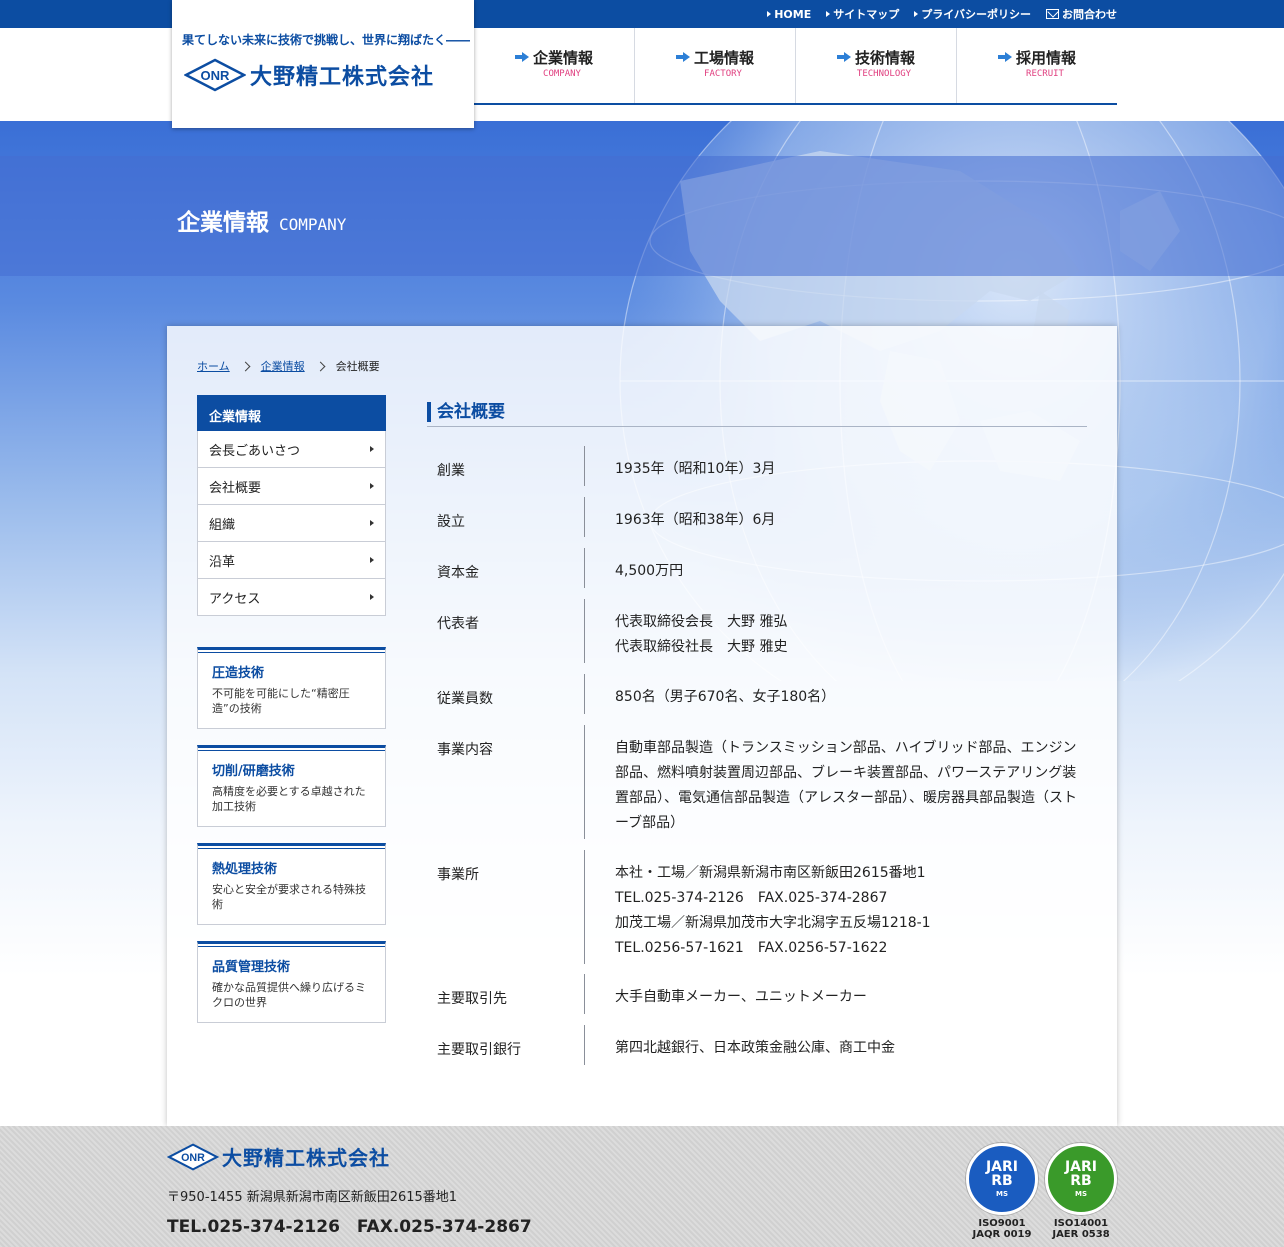  I want to click on top-link-home: HOME, so click(789, 14).